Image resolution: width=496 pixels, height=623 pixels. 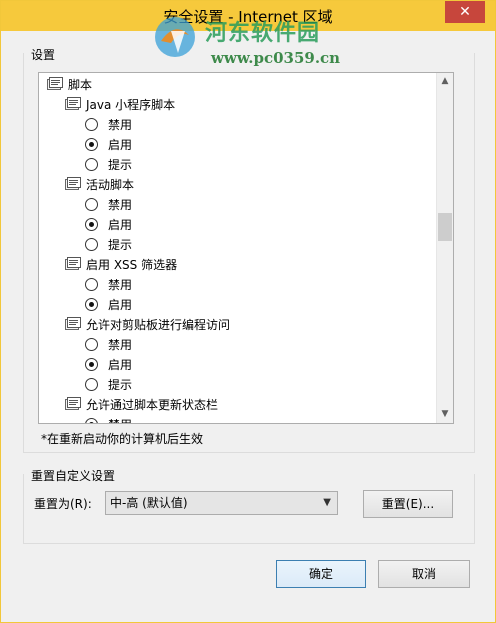 What do you see at coordinates (80, 84) in the screenshot?
I see `tree-item-label: 脚本` at bounding box center [80, 84].